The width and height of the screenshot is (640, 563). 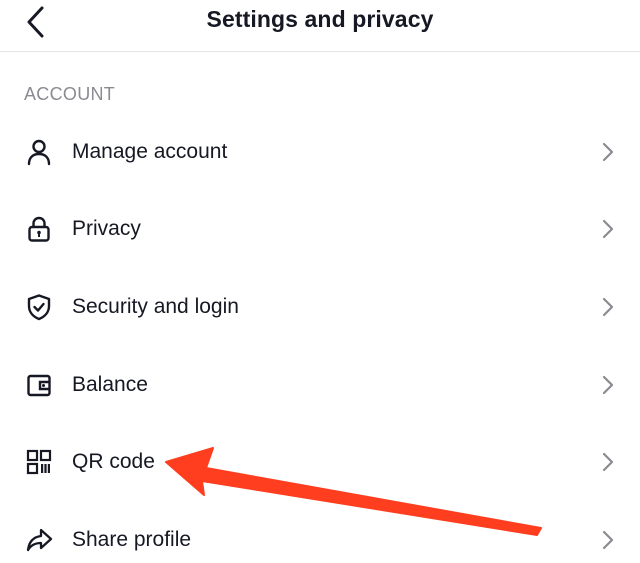 What do you see at coordinates (320, 230) in the screenshot?
I see `menu-item-privacy: Privacy` at bounding box center [320, 230].